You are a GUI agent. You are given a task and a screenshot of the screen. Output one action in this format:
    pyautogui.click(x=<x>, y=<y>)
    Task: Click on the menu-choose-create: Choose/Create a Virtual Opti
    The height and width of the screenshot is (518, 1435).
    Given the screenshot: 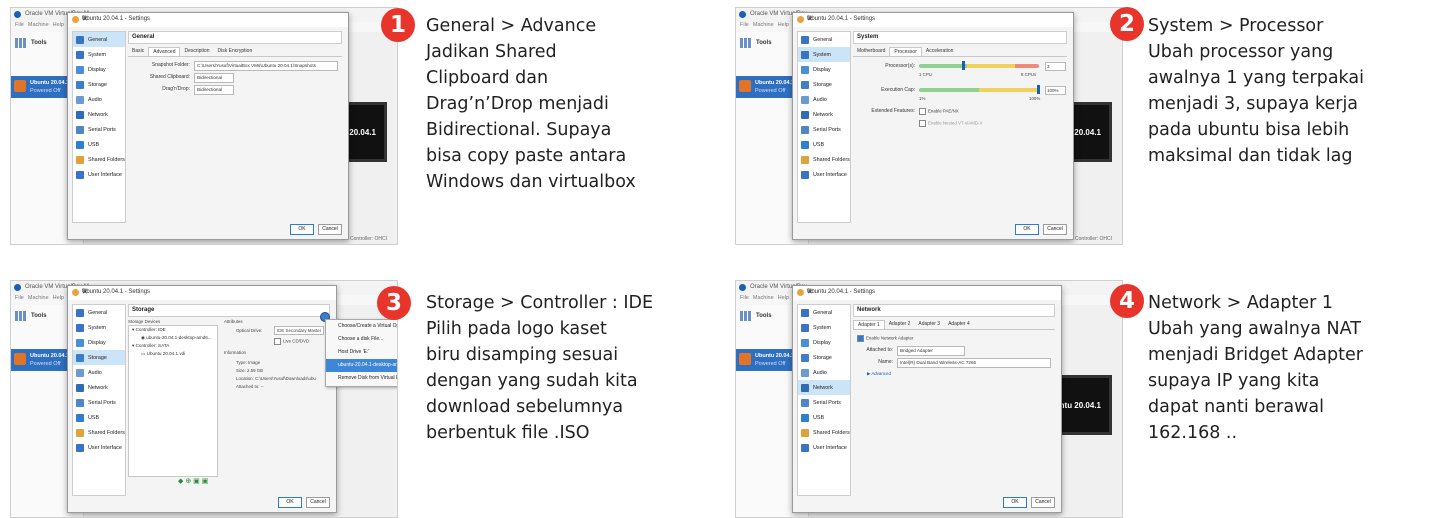 What is the action you would take?
    pyautogui.click(x=361, y=326)
    